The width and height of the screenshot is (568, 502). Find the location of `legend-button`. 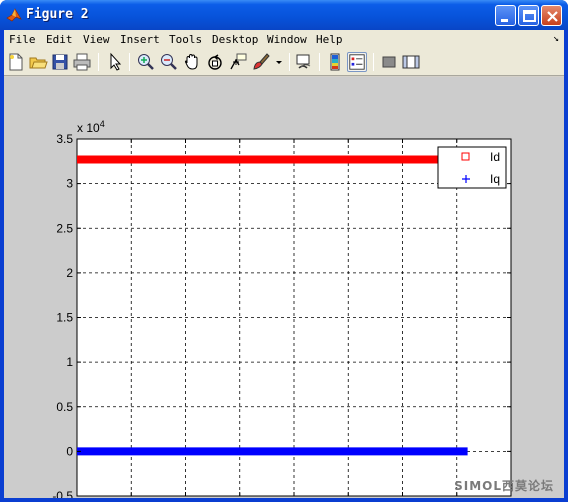

legend-button is located at coordinates (357, 62).